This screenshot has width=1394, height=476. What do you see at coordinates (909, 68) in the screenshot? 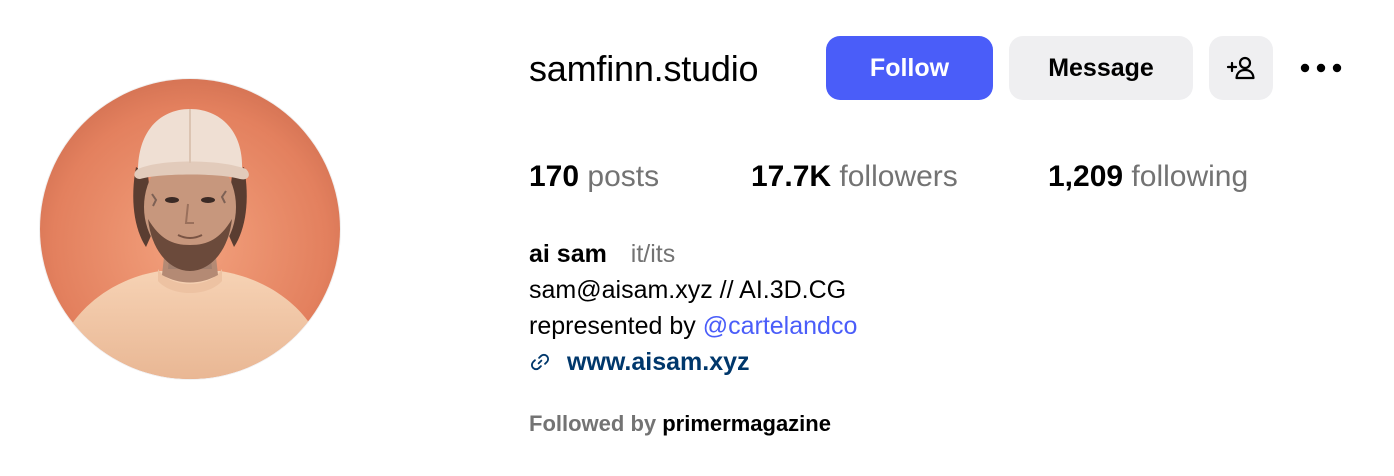
I see `follow-button: Follow` at bounding box center [909, 68].